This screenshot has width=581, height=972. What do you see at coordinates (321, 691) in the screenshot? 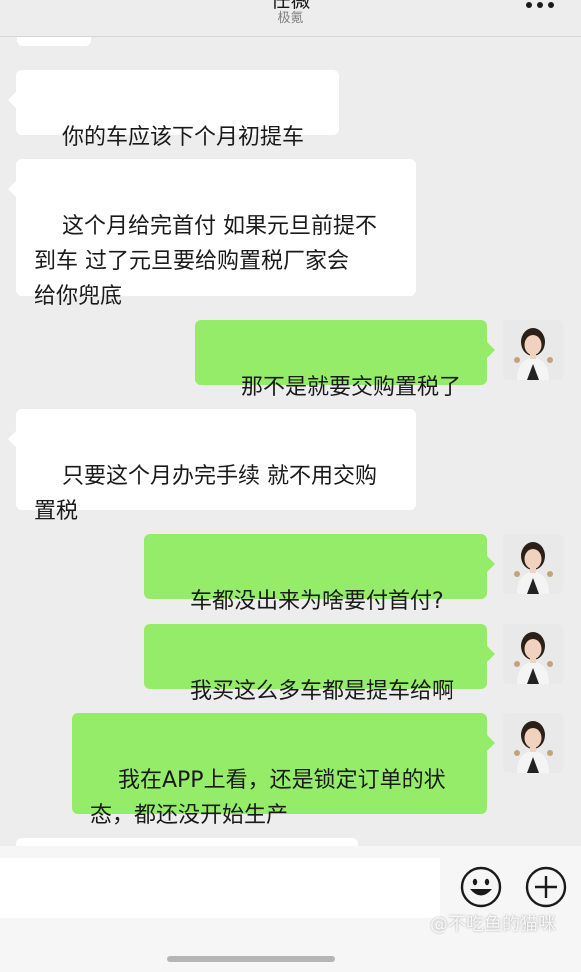
I see `message-text: 我买这么多车都是提车给啊` at bounding box center [321, 691].